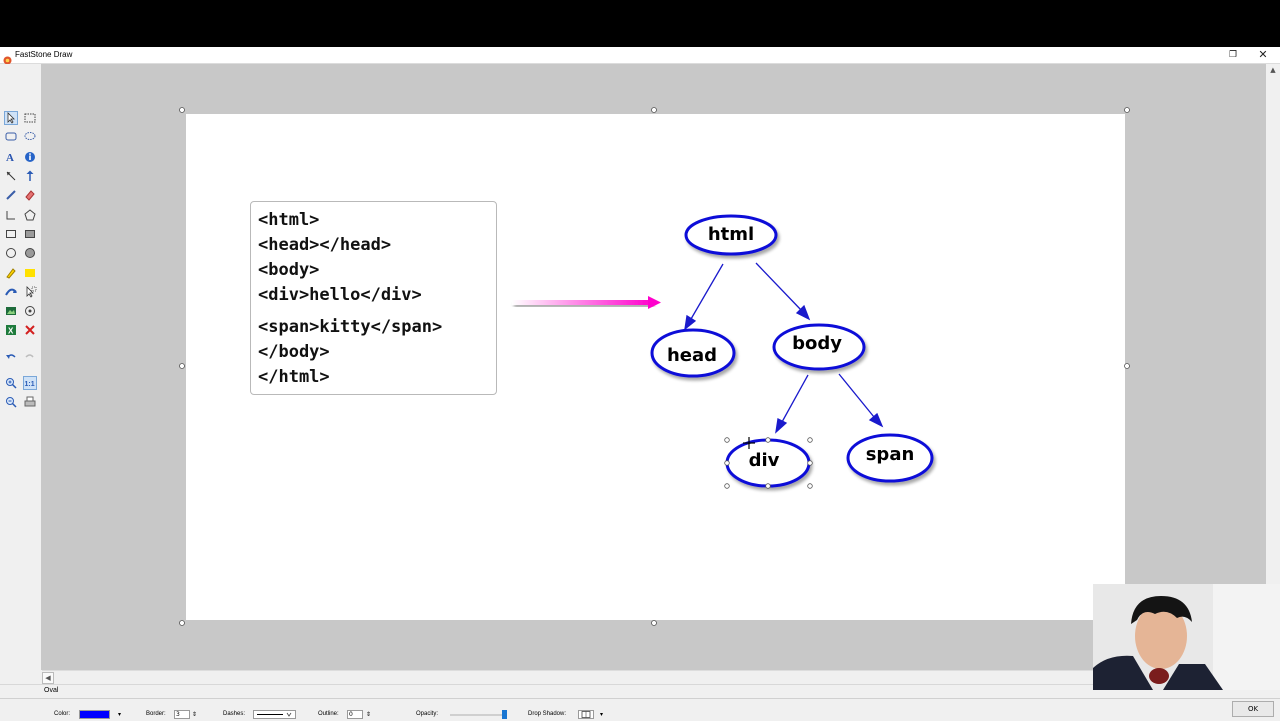  What do you see at coordinates (861, 400) in the screenshot?
I see `edge-body-span` at bounding box center [861, 400].